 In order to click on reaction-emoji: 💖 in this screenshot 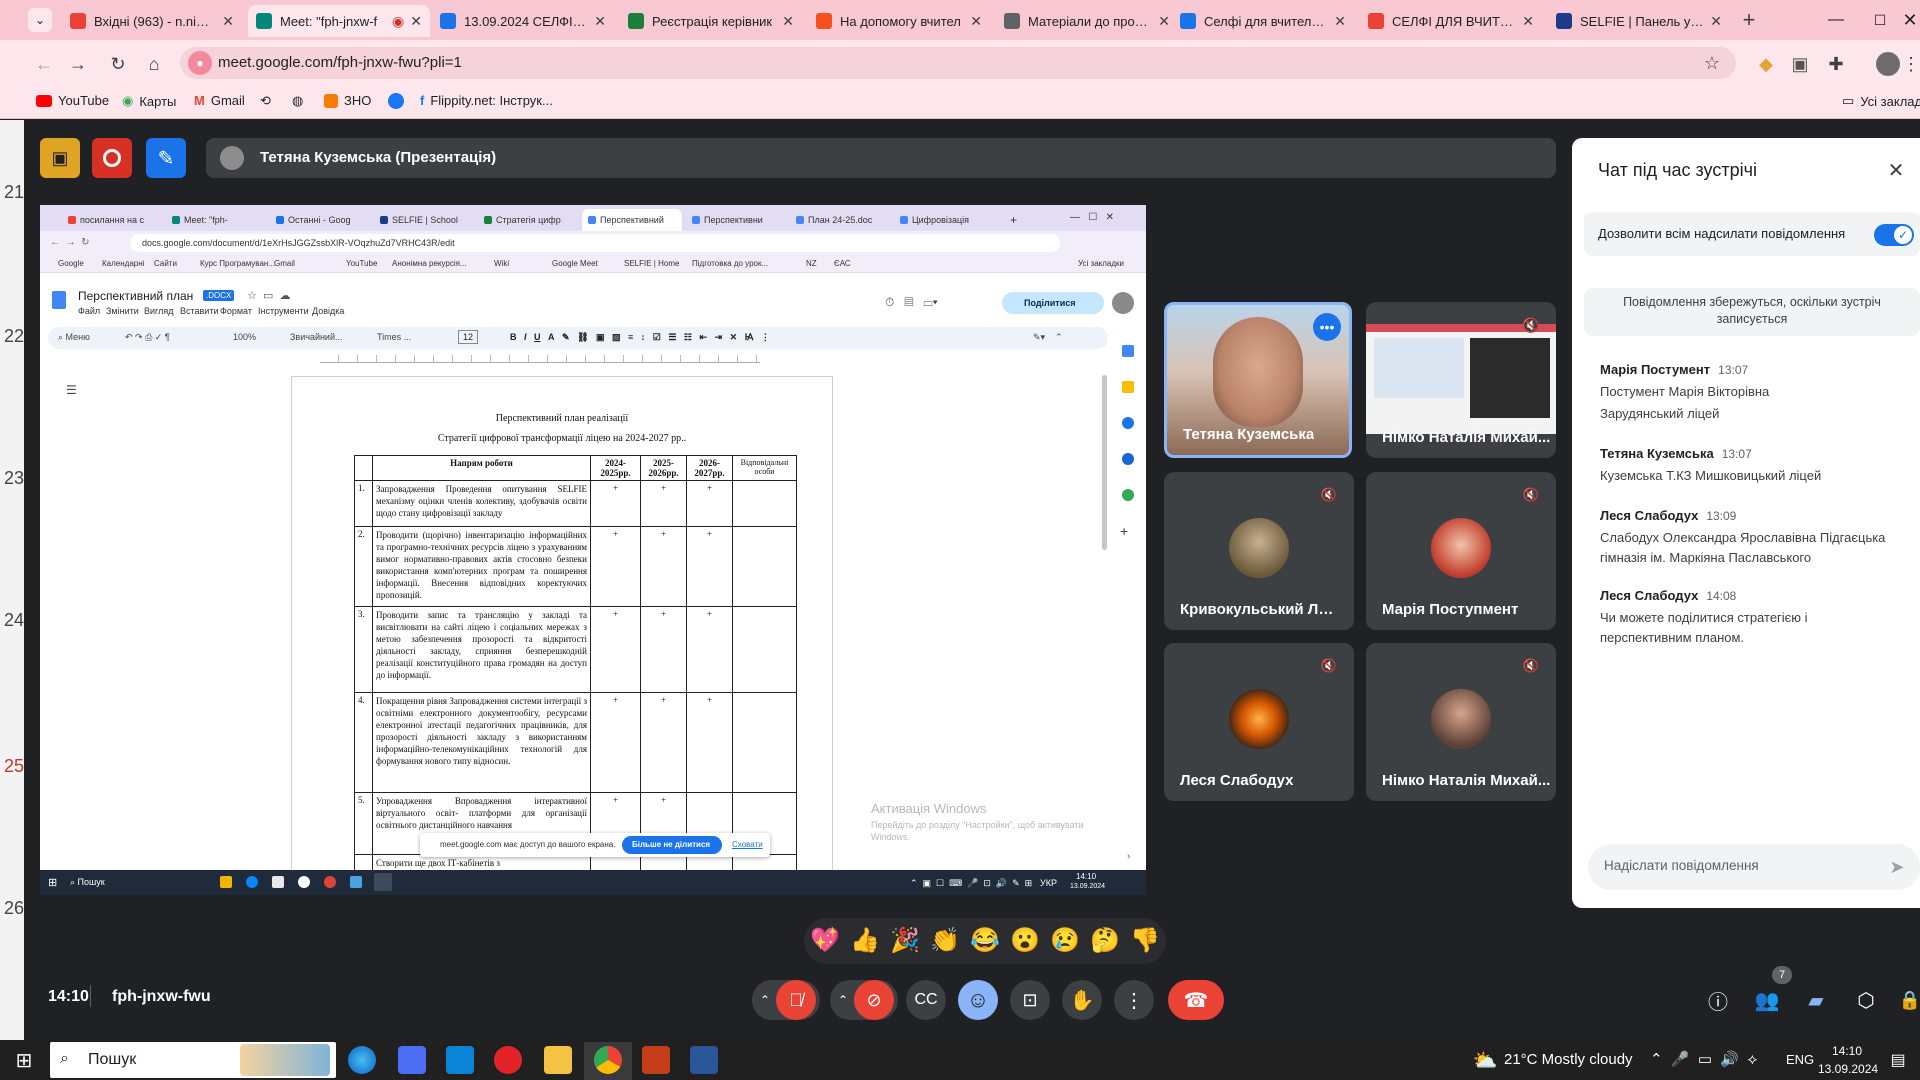, I will do `click(825, 941)`.